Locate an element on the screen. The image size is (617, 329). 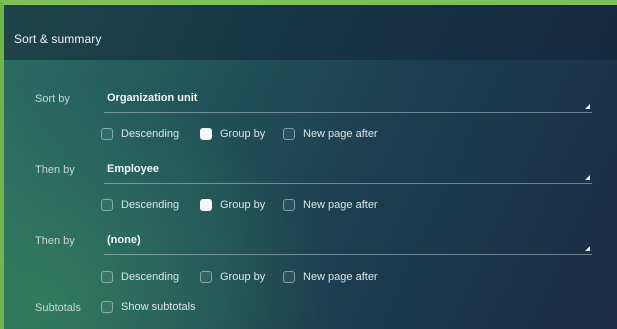
then-by-select-2: (none) is located at coordinates (348, 243).